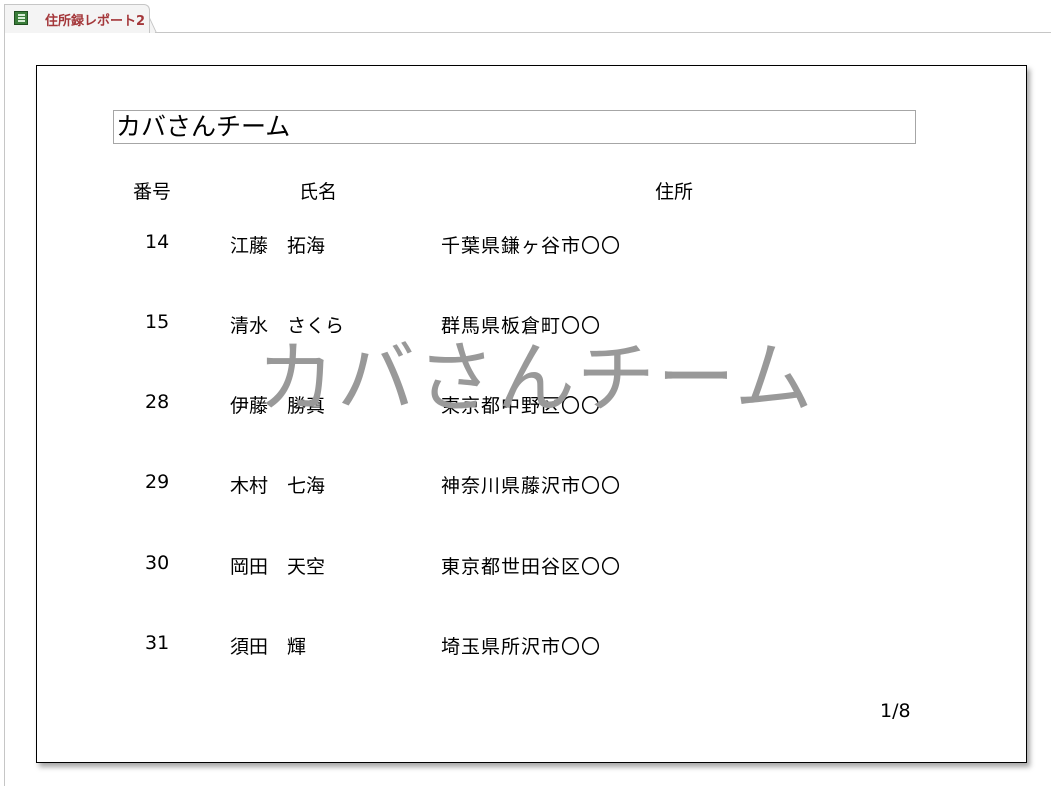  Describe the element at coordinates (278, 567) in the screenshot. I see `row-name: 岡田 天空` at that location.